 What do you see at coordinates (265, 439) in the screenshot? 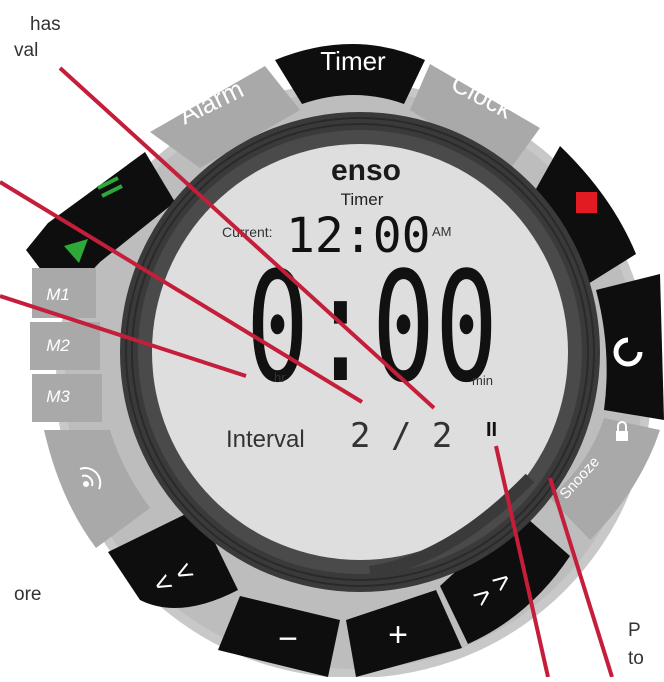
I see `interval-label: Interval` at bounding box center [265, 439].